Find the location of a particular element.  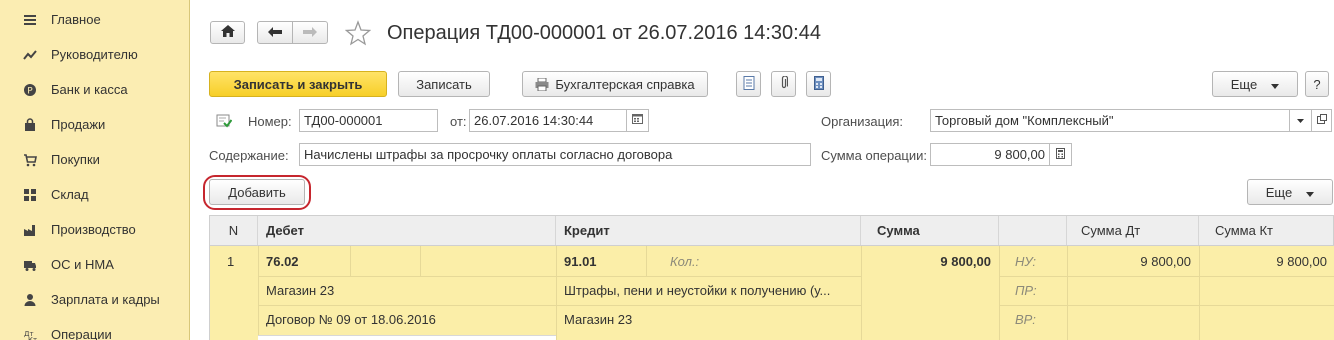

person-icon is located at coordinates (30, 300).